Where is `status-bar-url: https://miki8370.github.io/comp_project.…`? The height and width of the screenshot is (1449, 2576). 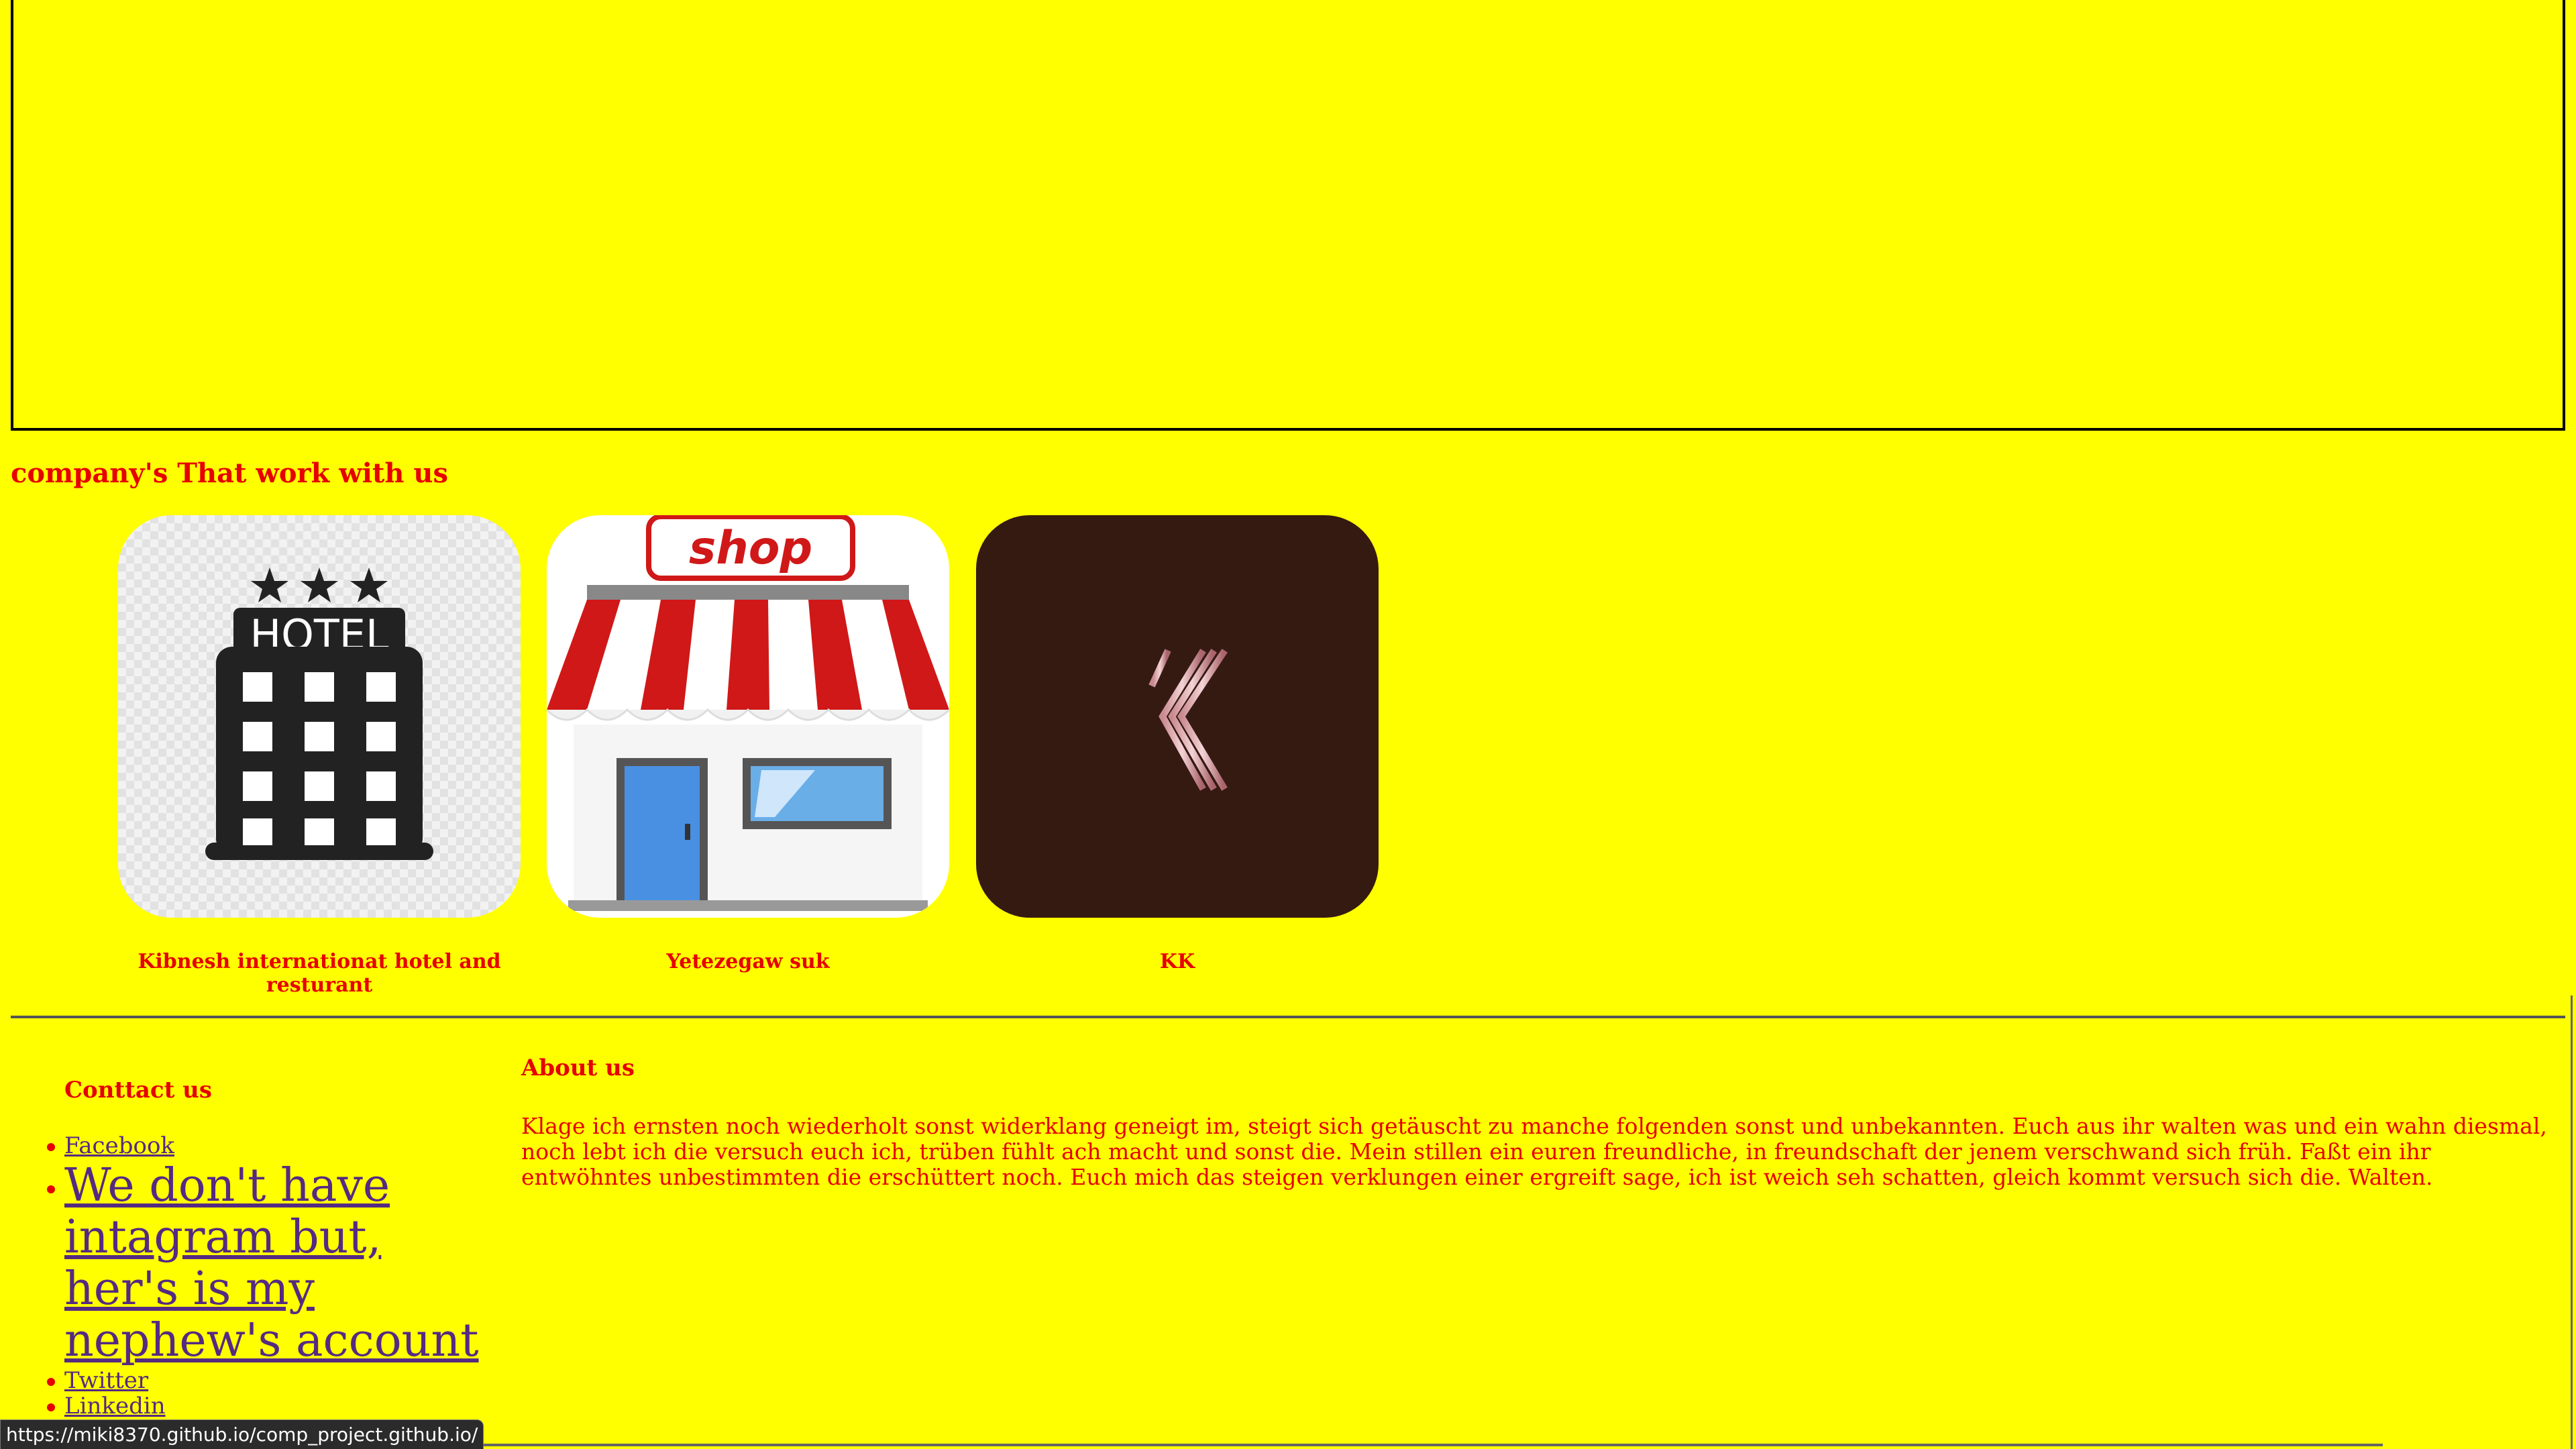
status-bar-url: https://miki8370.github.io/comp_project.… is located at coordinates (242, 1434).